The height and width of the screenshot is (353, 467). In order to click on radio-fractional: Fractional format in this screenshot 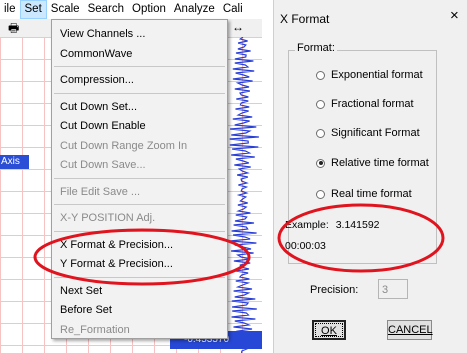, I will do `click(365, 104)`.